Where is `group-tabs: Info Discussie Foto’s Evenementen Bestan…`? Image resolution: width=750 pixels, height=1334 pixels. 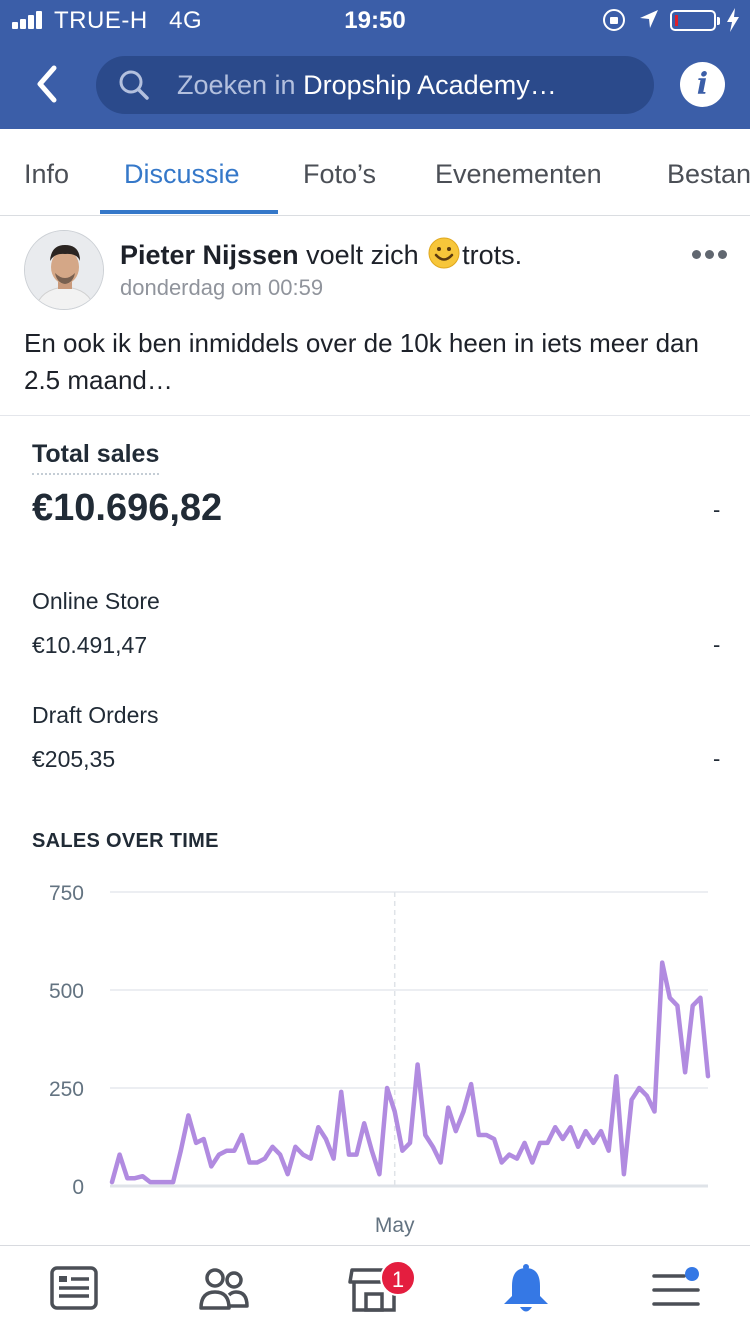
group-tabs: Info Discussie Foto’s Evenementen Bestan… is located at coordinates (375, 172).